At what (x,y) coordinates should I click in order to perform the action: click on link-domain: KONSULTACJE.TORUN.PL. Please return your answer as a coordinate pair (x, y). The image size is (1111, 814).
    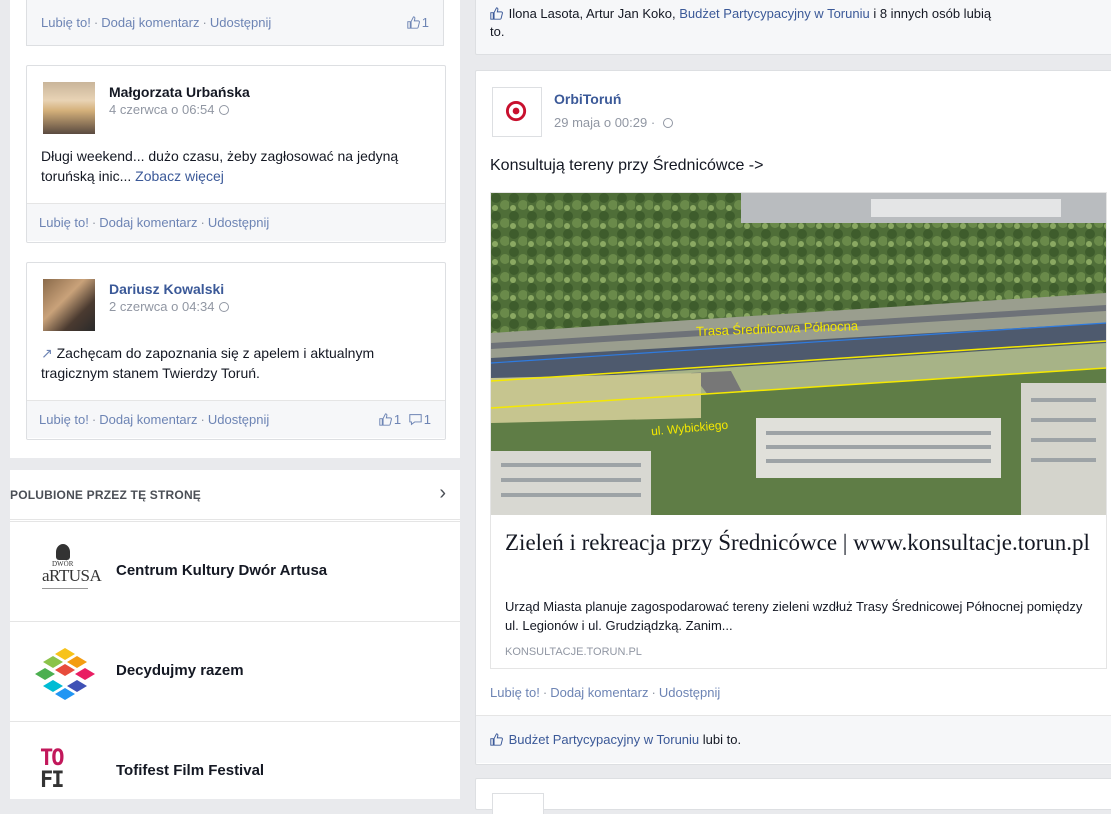
    Looking at the image, I should click on (573, 652).